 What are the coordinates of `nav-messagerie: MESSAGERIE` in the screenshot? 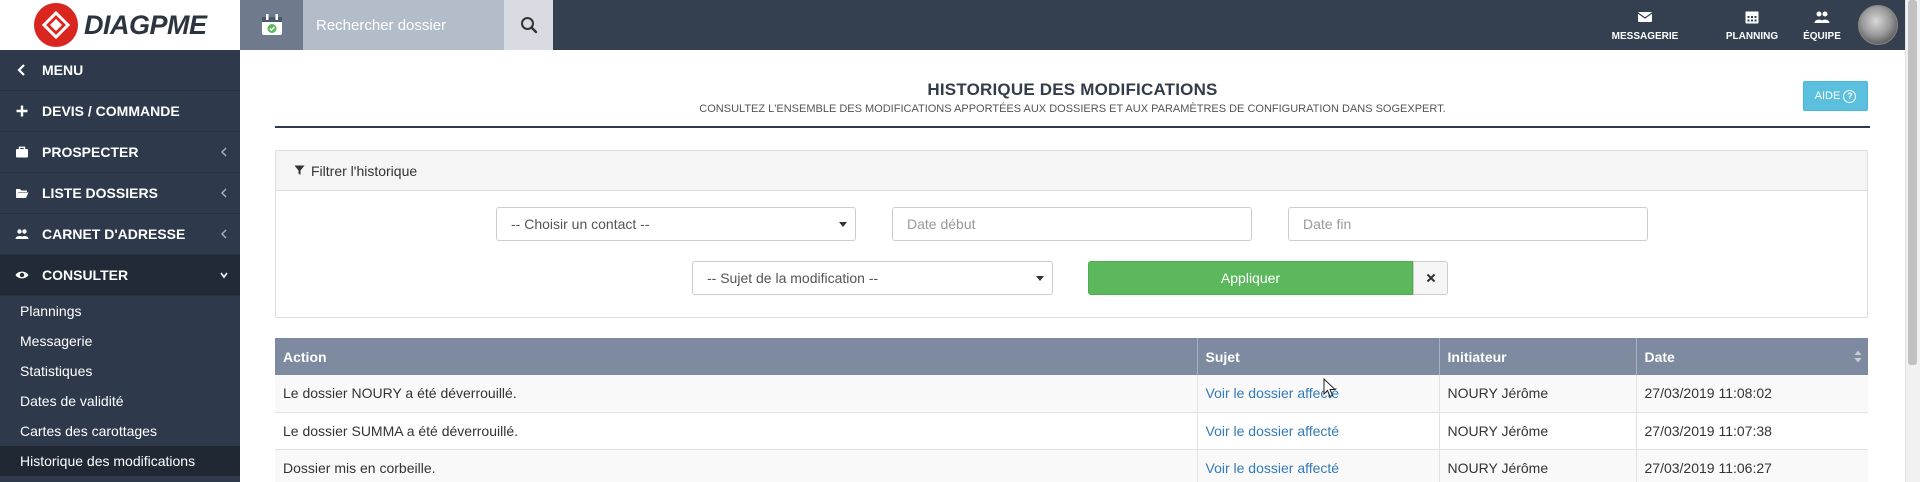 It's located at (1645, 25).